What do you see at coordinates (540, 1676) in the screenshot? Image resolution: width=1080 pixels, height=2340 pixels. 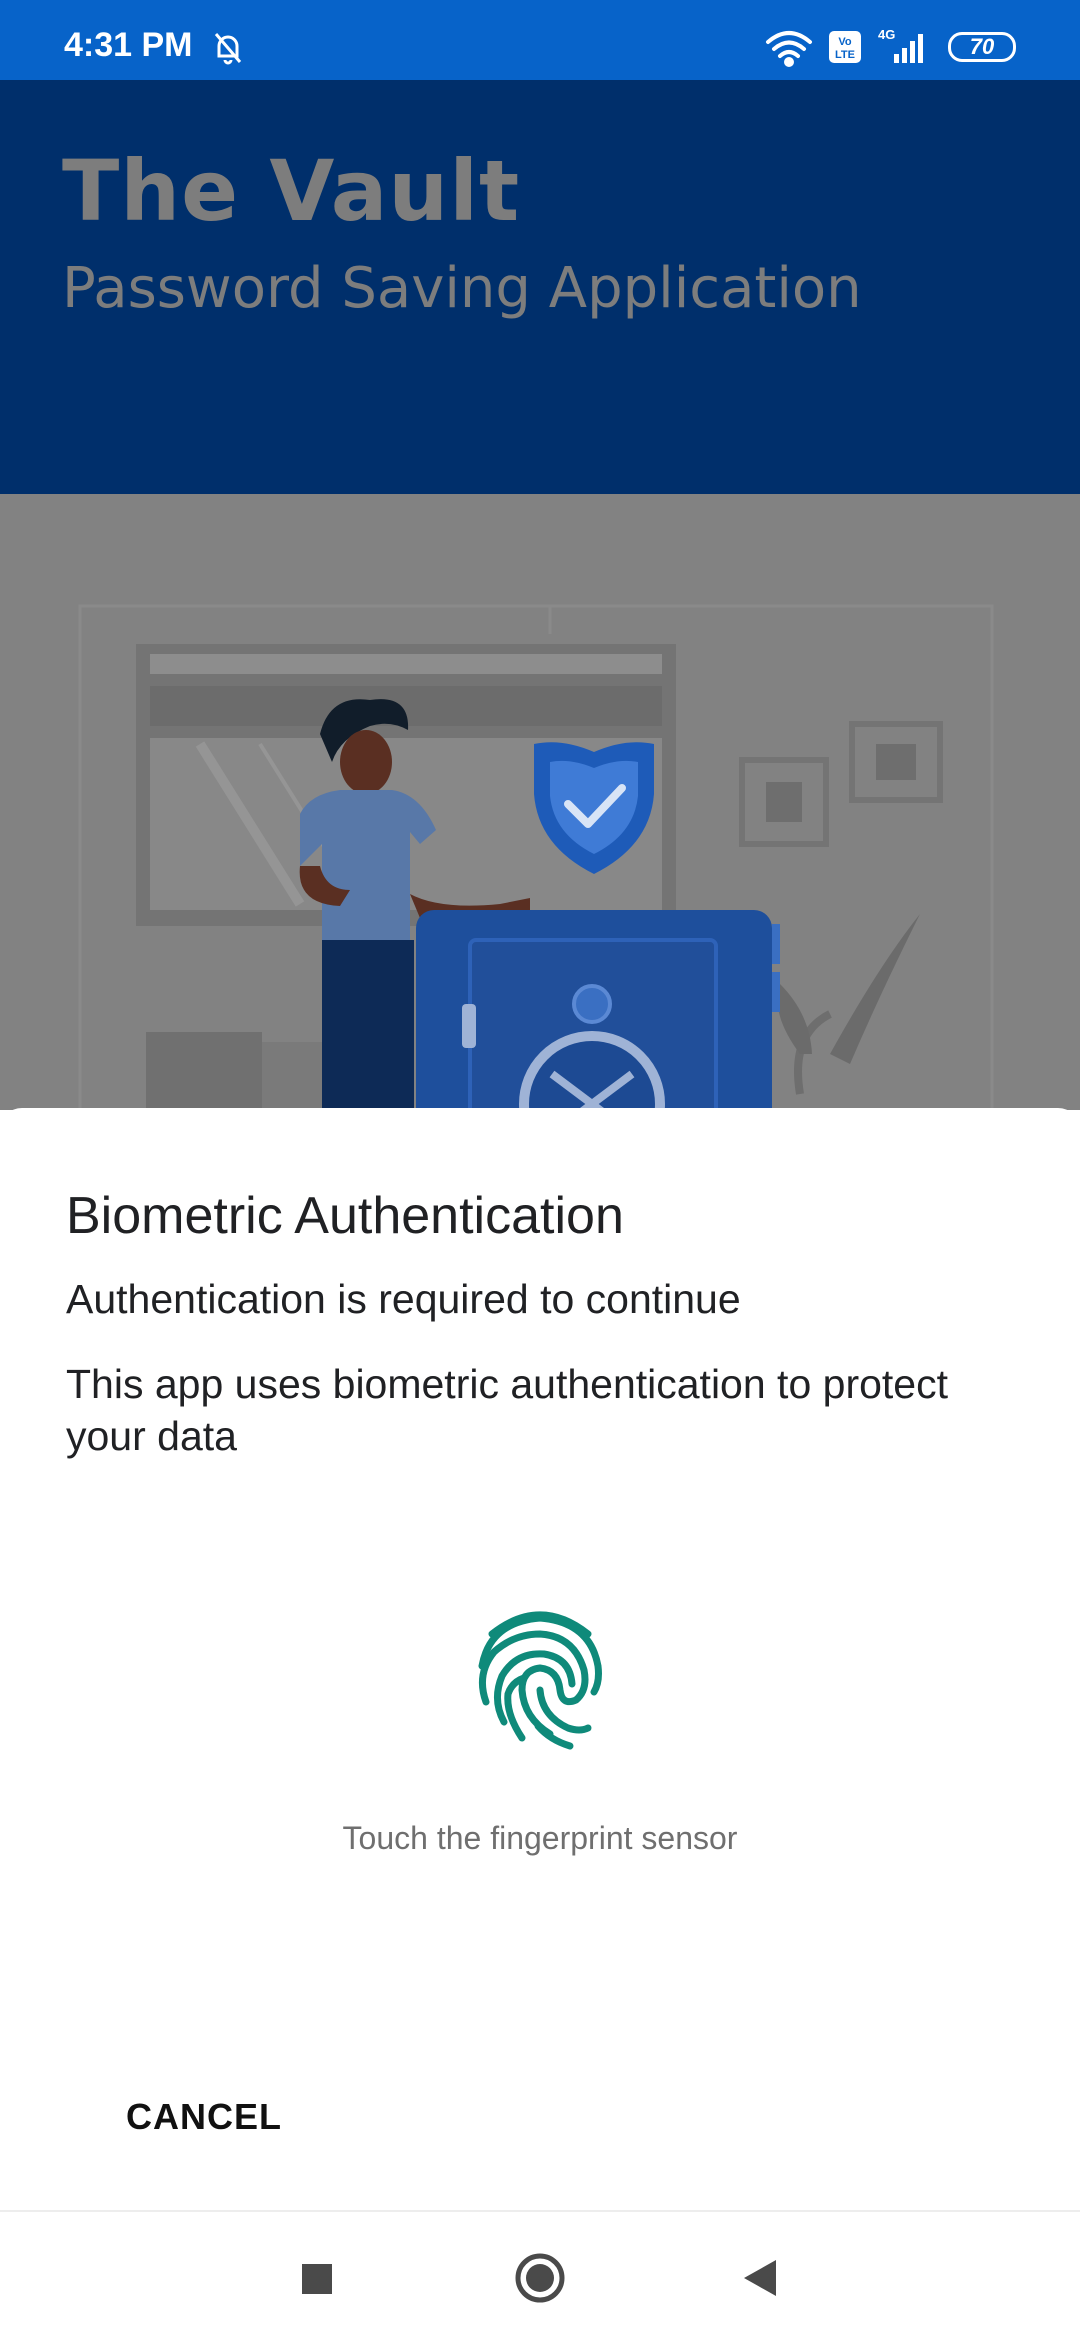 I see `fingerprint-icon` at bounding box center [540, 1676].